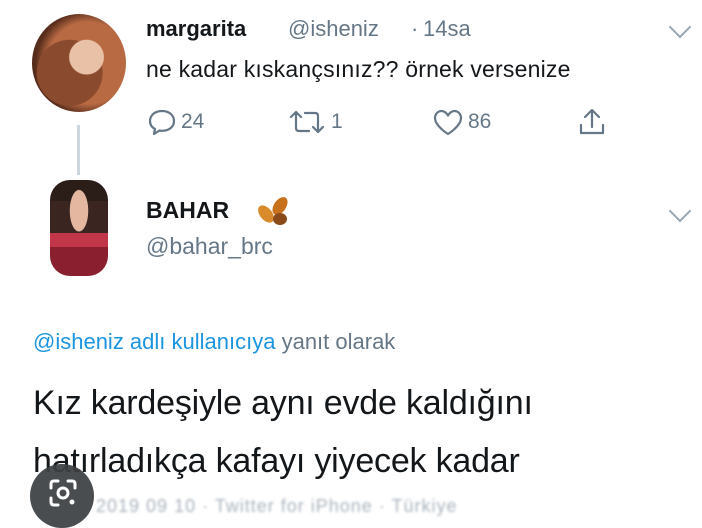  Describe the element at coordinates (209, 246) in the screenshot. I see `author-handle: @bahar_brc` at that location.